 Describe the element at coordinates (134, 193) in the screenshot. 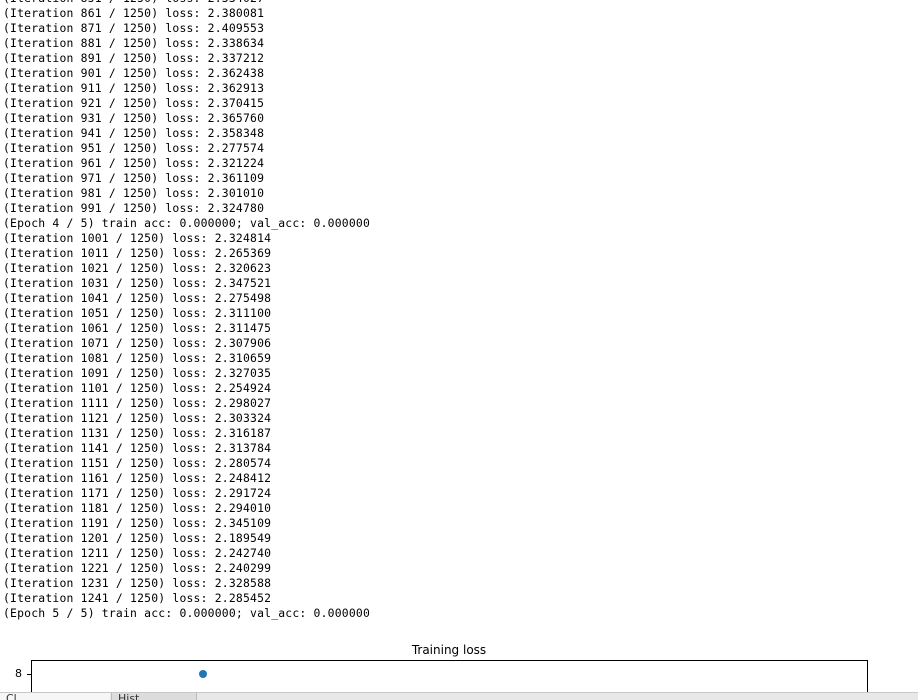

I see `log-line: (Iteration 981 / 1250) loss: 2.301010` at that location.